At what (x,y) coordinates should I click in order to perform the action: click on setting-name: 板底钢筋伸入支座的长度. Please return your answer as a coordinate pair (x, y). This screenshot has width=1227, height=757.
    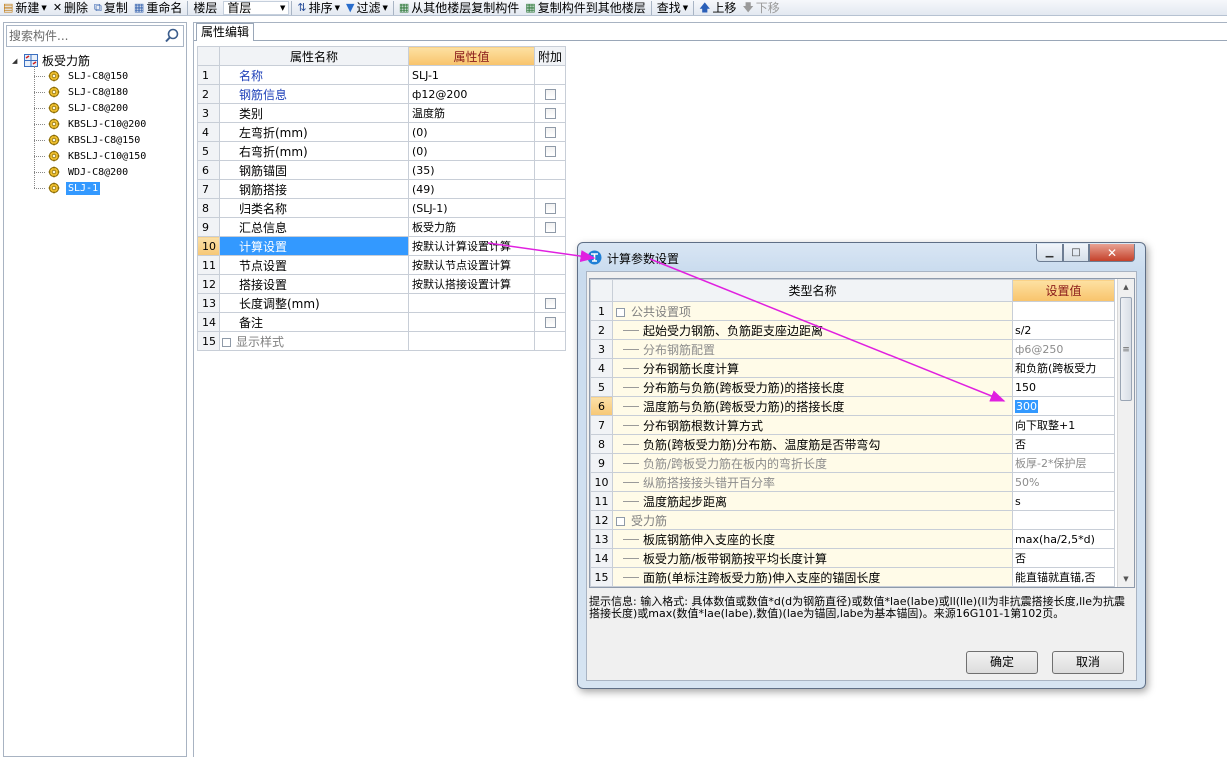
    Looking at the image, I should click on (812, 539).